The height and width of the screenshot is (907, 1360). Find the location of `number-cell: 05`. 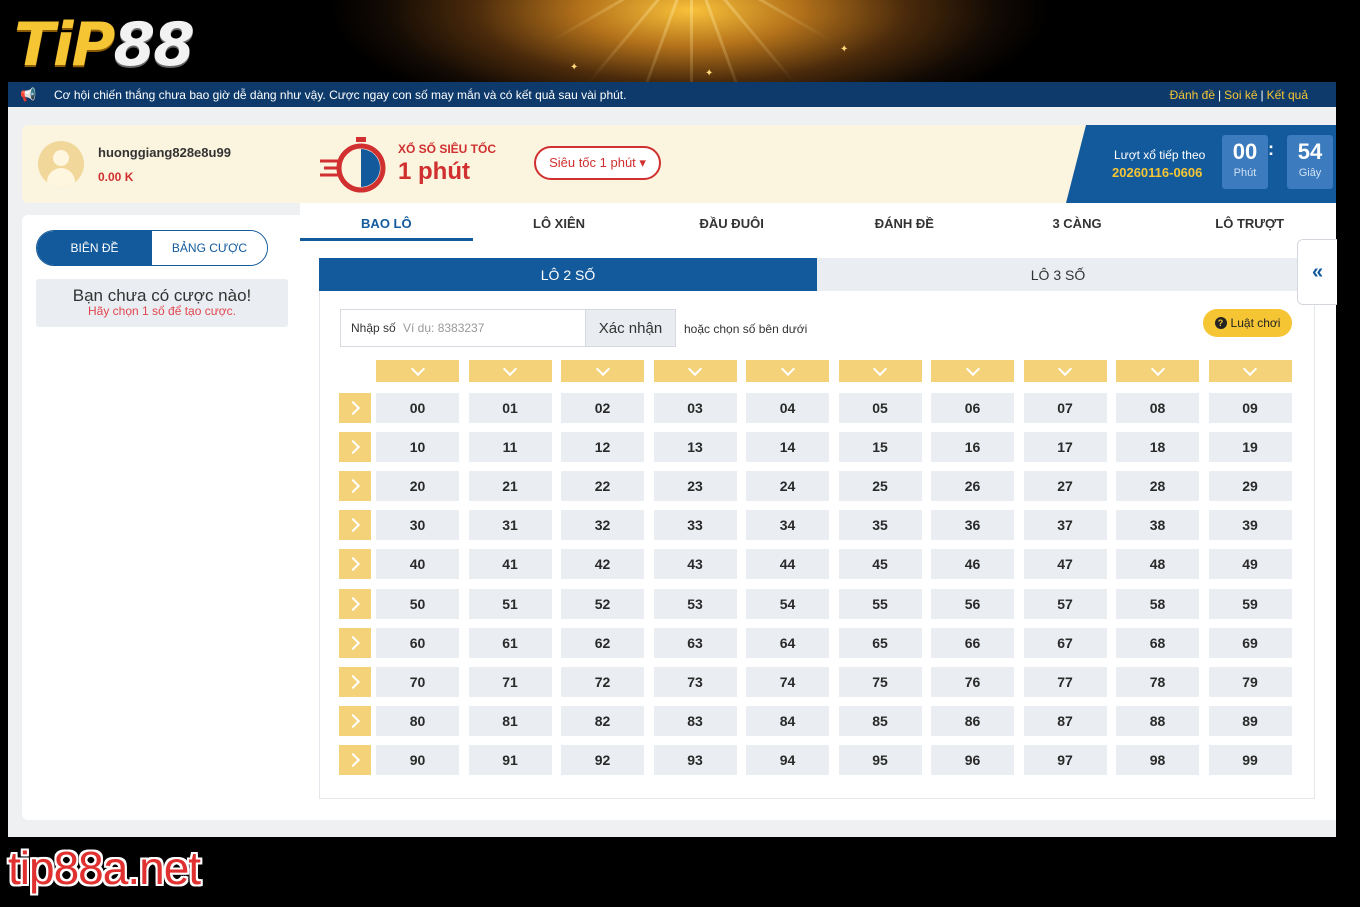

number-cell: 05 is located at coordinates (880, 408).